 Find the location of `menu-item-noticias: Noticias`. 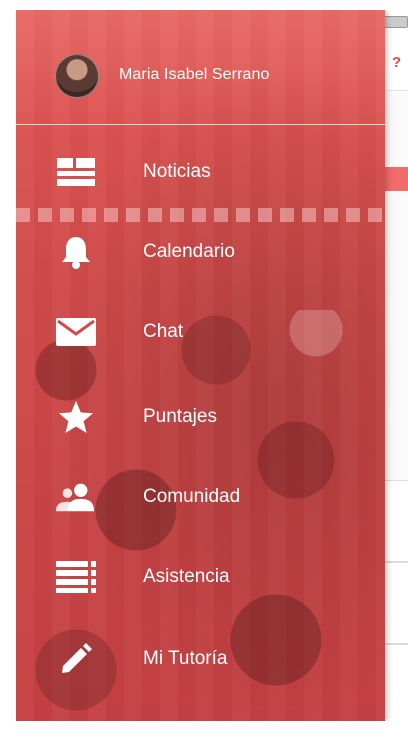

menu-item-noticias: Noticias is located at coordinates (200, 171).